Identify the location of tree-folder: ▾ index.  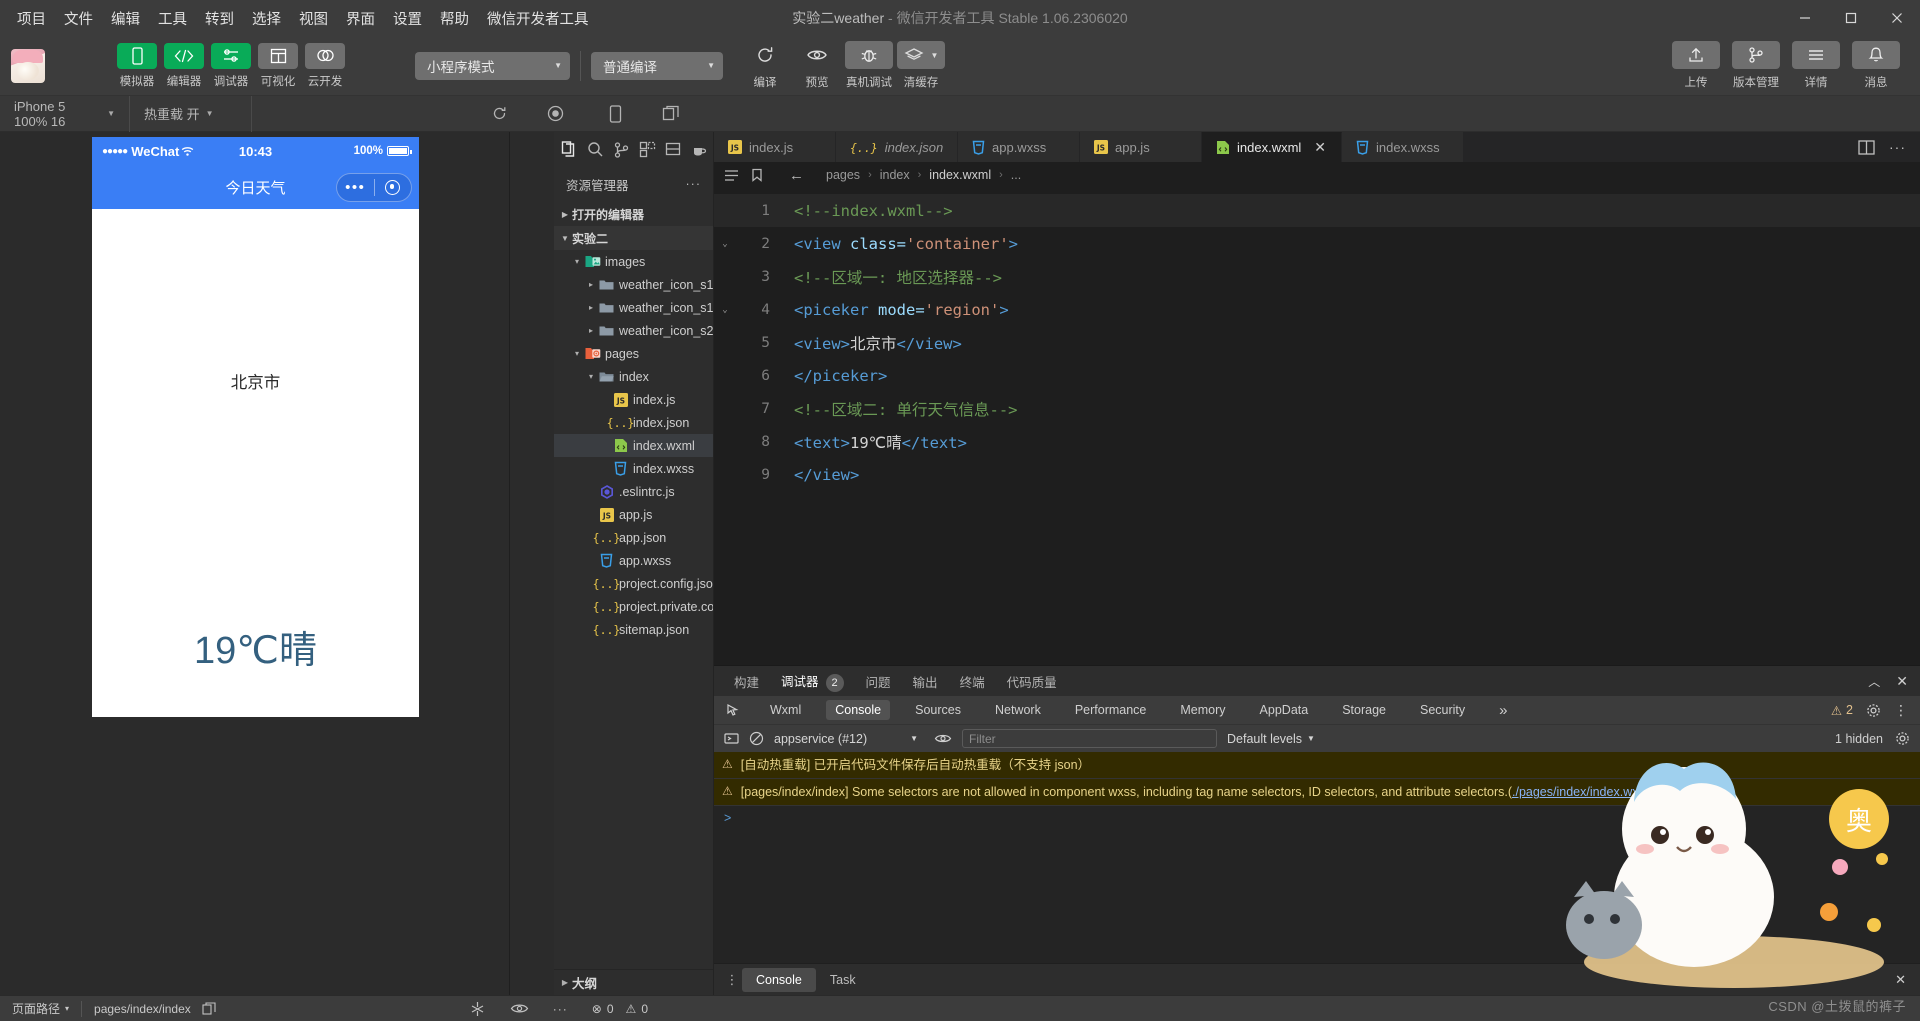
(633, 376).